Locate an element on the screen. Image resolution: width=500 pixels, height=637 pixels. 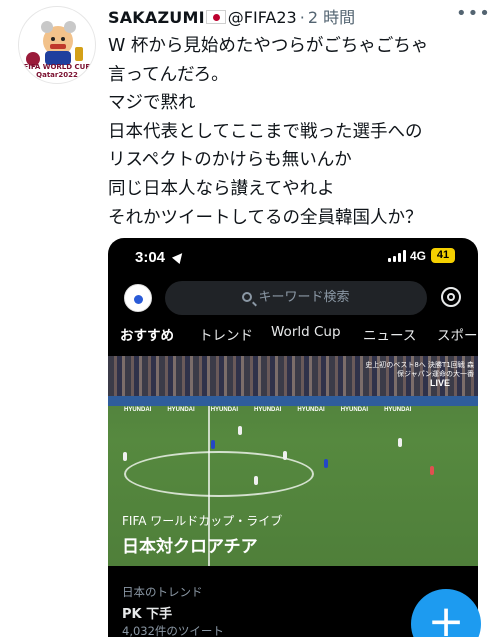
tweet-line: それかツイートしてるの全員韓国人か？ is located at coordinates (265, 217).